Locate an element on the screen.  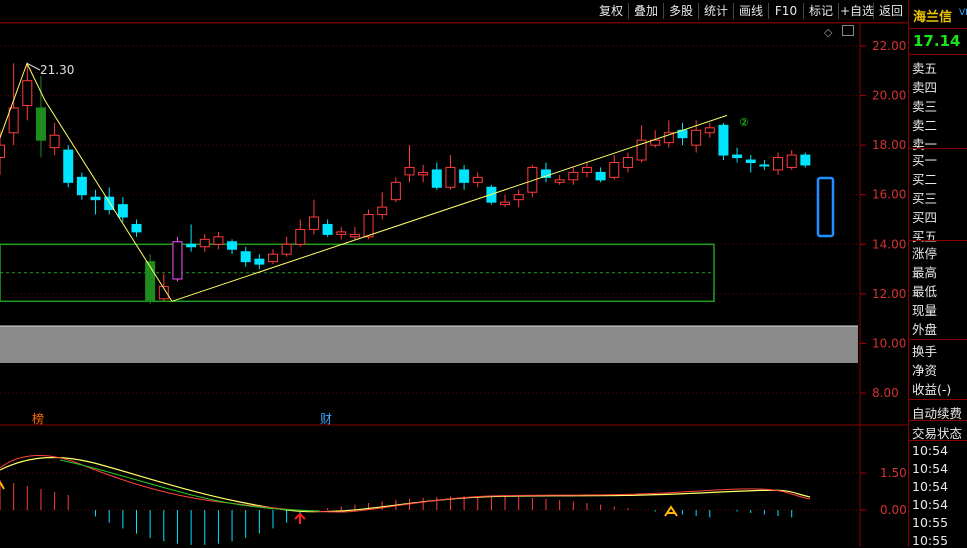
toolbar-button-2: 多股 is located at coordinates (681, 11).